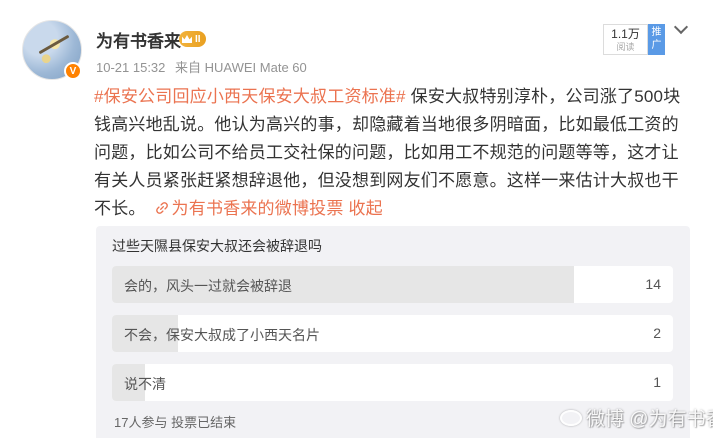 This screenshot has height=438, width=713. I want to click on vote-option-2: 不会，保安大叔成了小西天名片 2, so click(392, 333).